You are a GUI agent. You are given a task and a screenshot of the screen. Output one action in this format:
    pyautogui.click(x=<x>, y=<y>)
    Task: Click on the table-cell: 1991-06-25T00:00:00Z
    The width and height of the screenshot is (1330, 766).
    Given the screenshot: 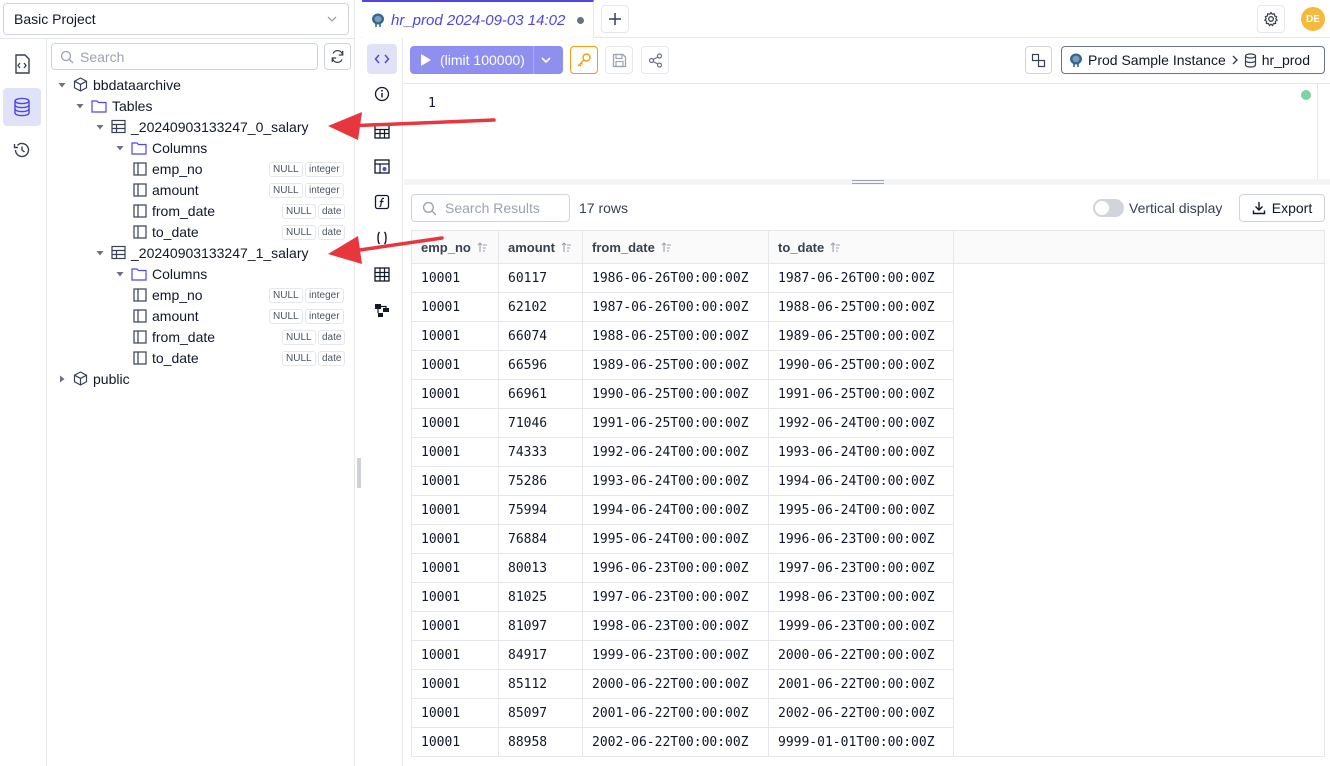 What is the action you would take?
    pyautogui.click(x=861, y=394)
    